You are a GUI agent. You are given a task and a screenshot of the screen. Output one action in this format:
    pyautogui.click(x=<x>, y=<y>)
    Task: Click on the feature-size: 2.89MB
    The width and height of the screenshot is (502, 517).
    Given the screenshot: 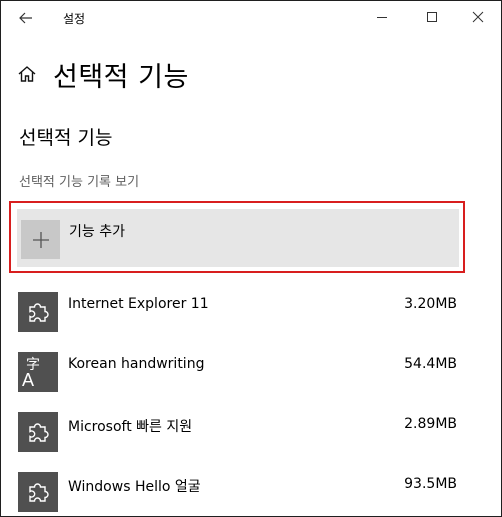 What is the action you would take?
    pyautogui.click(x=430, y=424)
    